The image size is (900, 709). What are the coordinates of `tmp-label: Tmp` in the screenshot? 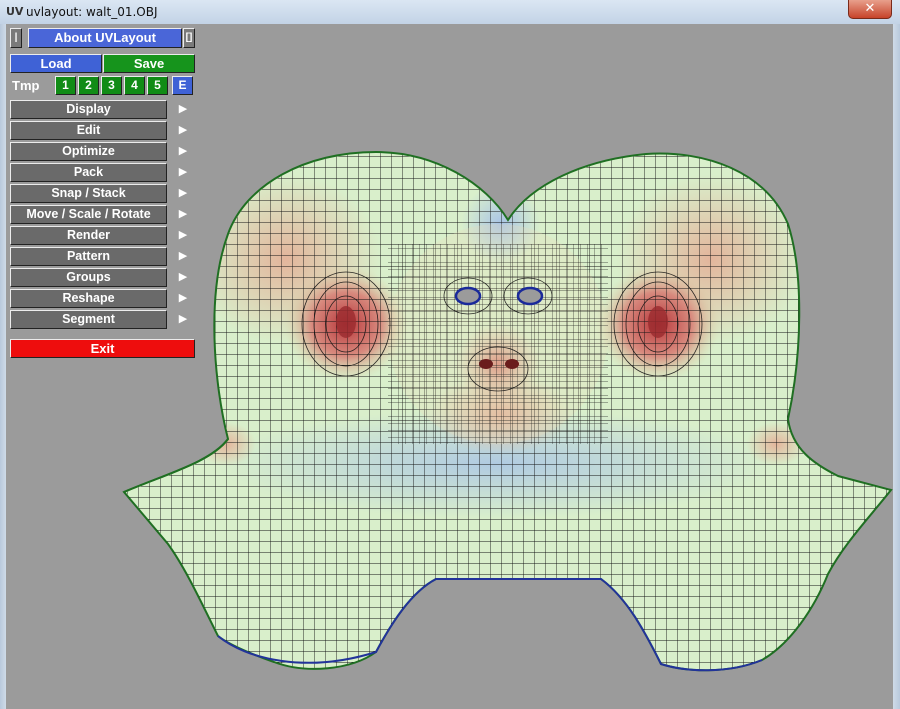 It's located at (26, 85).